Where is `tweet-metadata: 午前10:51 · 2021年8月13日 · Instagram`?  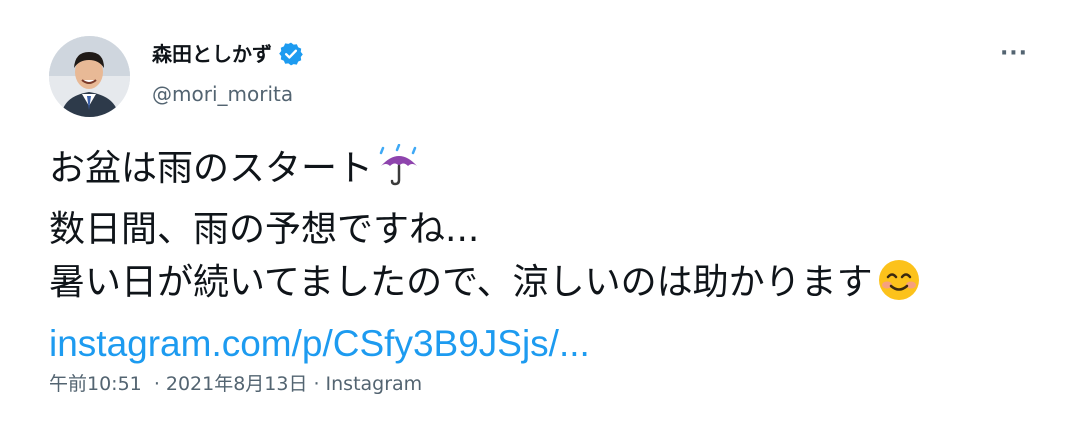 tweet-metadata: 午前10:51 · 2021年8月13日 · Instagram is located at coordinates (235, 384).